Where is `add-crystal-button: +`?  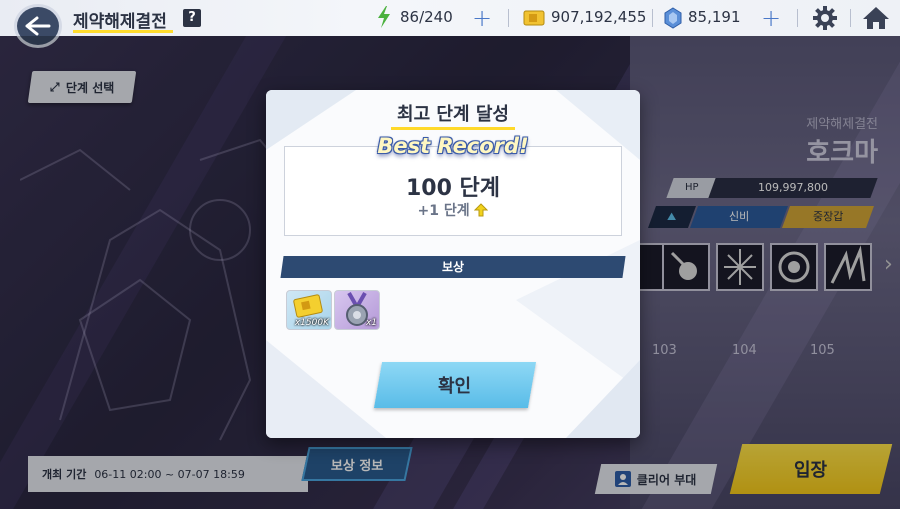 add-crystal-button: + is located at coordinates (771, 18).